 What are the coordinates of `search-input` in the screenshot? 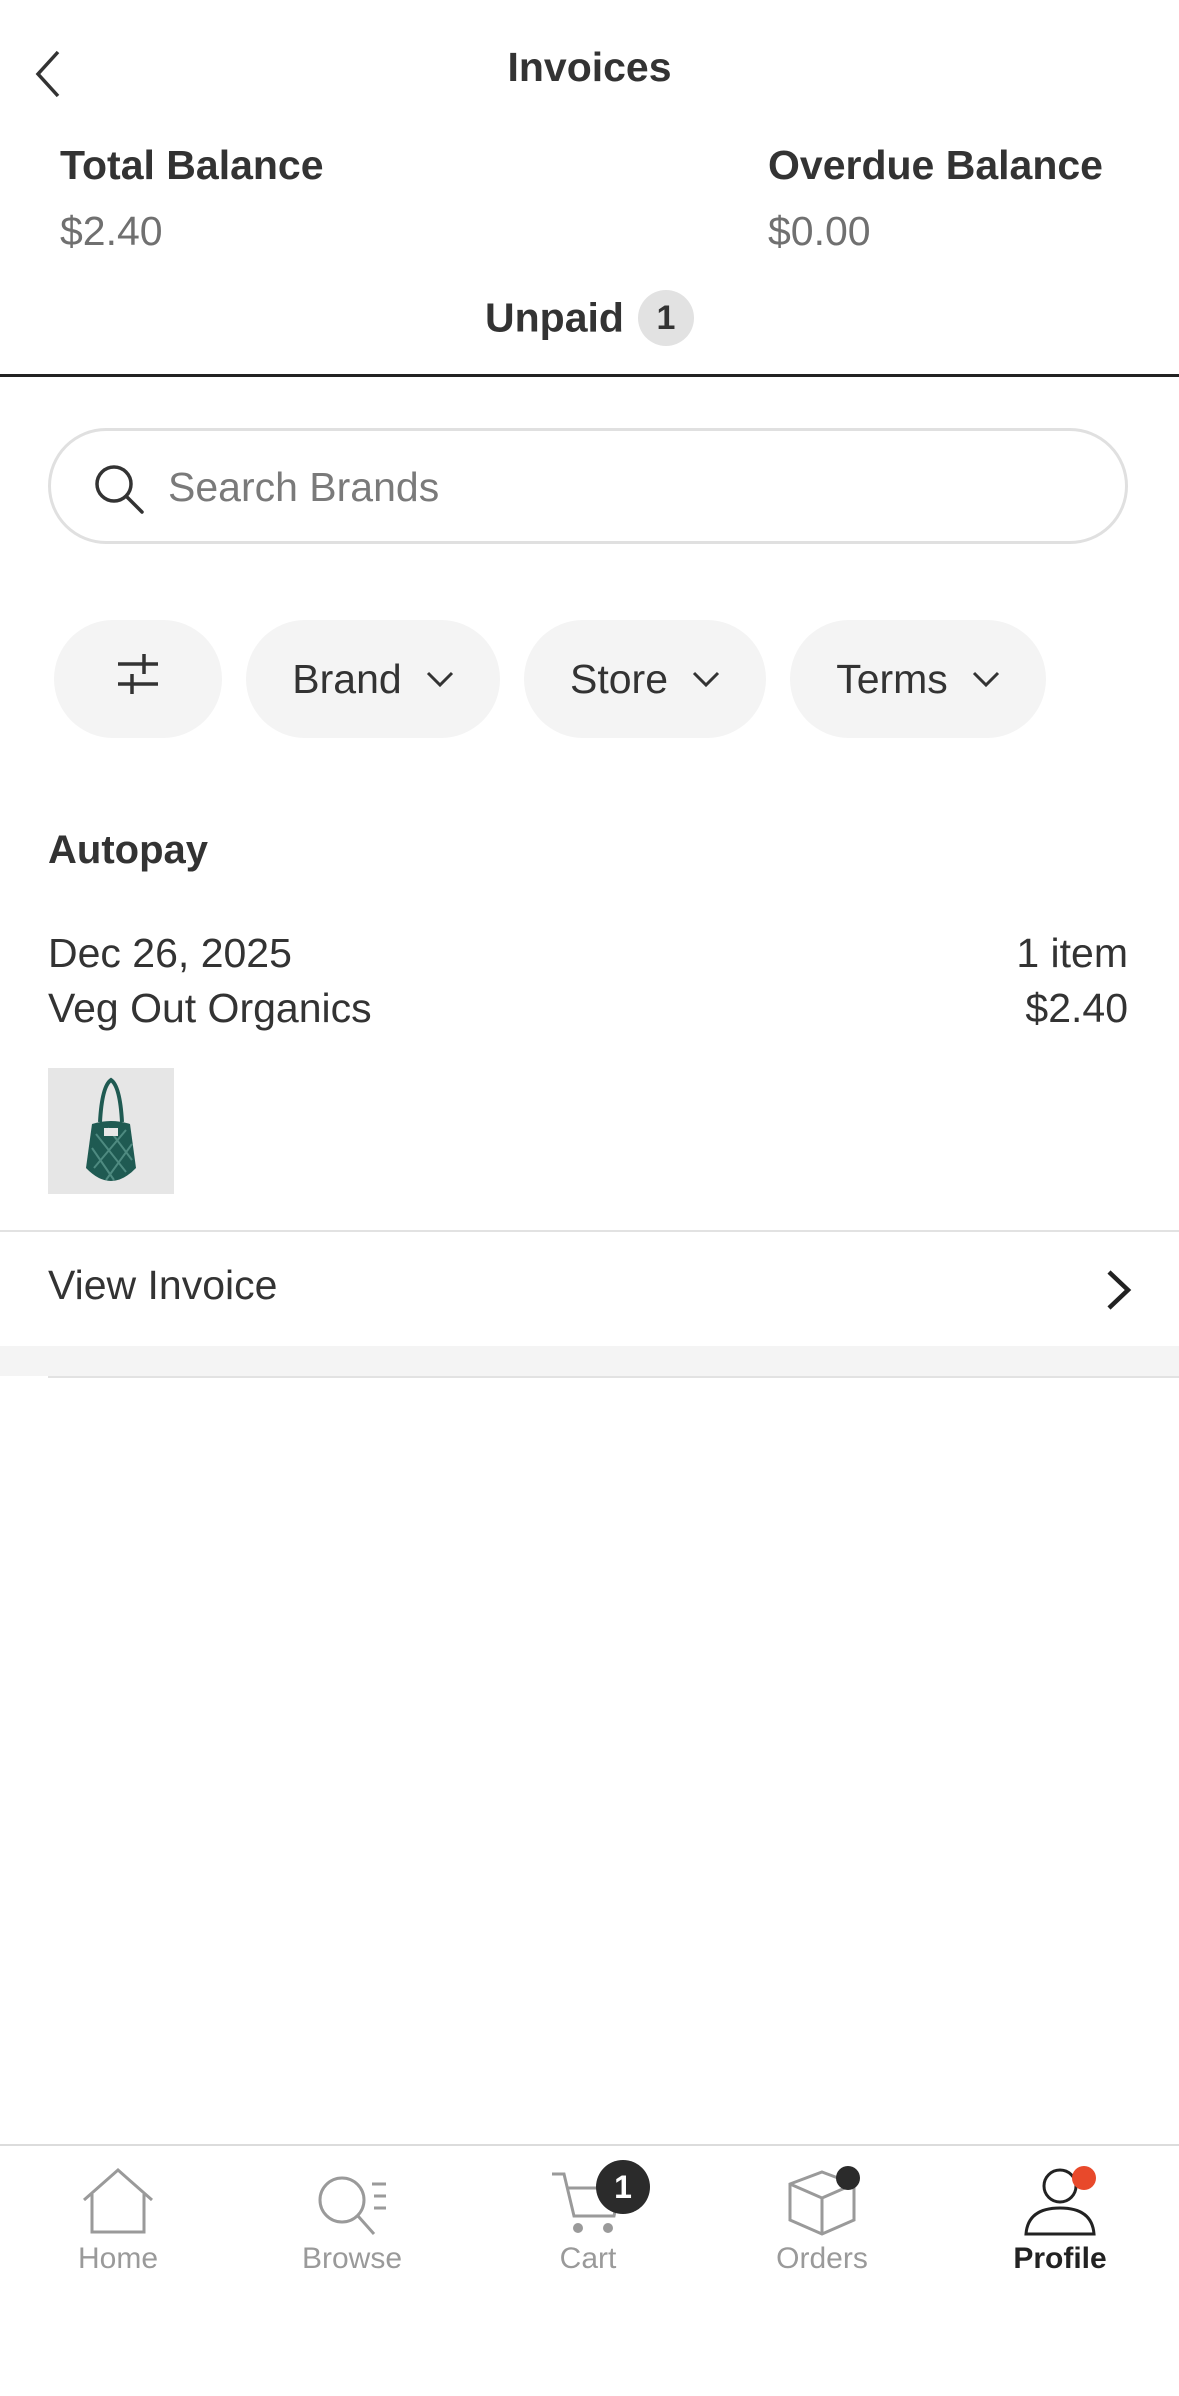 It's located at (618, 487).